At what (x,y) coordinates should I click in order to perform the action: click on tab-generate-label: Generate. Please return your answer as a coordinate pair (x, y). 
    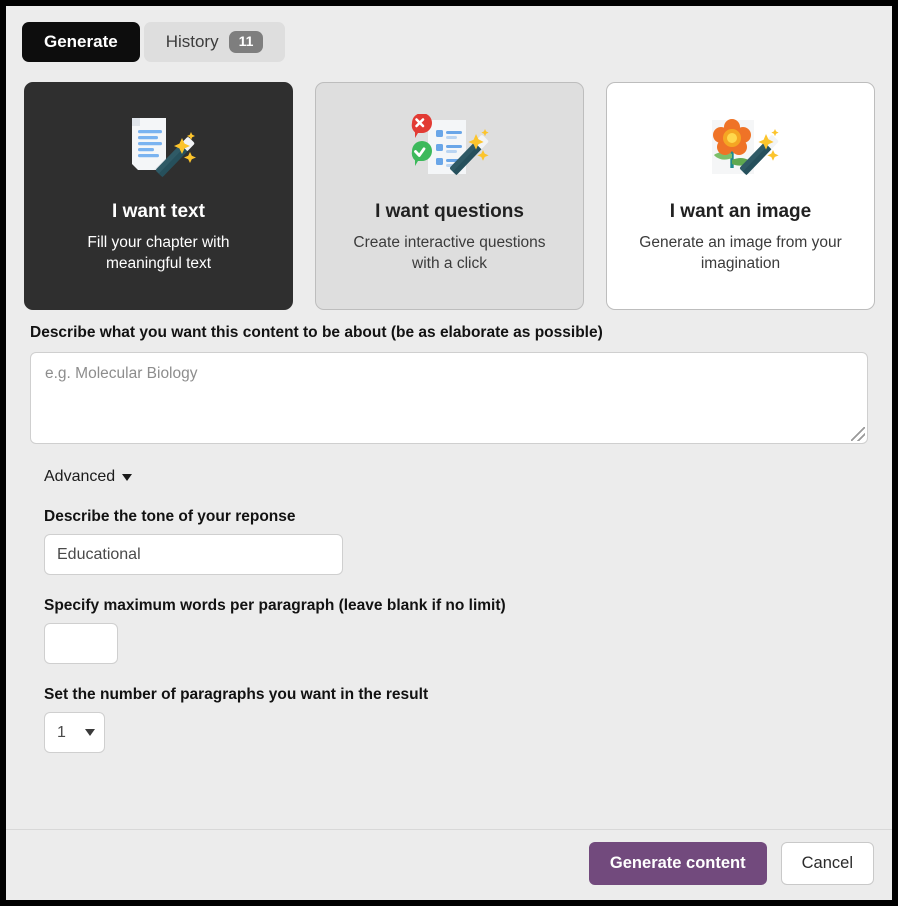
    Looking at the image, I should click on (81, 41).